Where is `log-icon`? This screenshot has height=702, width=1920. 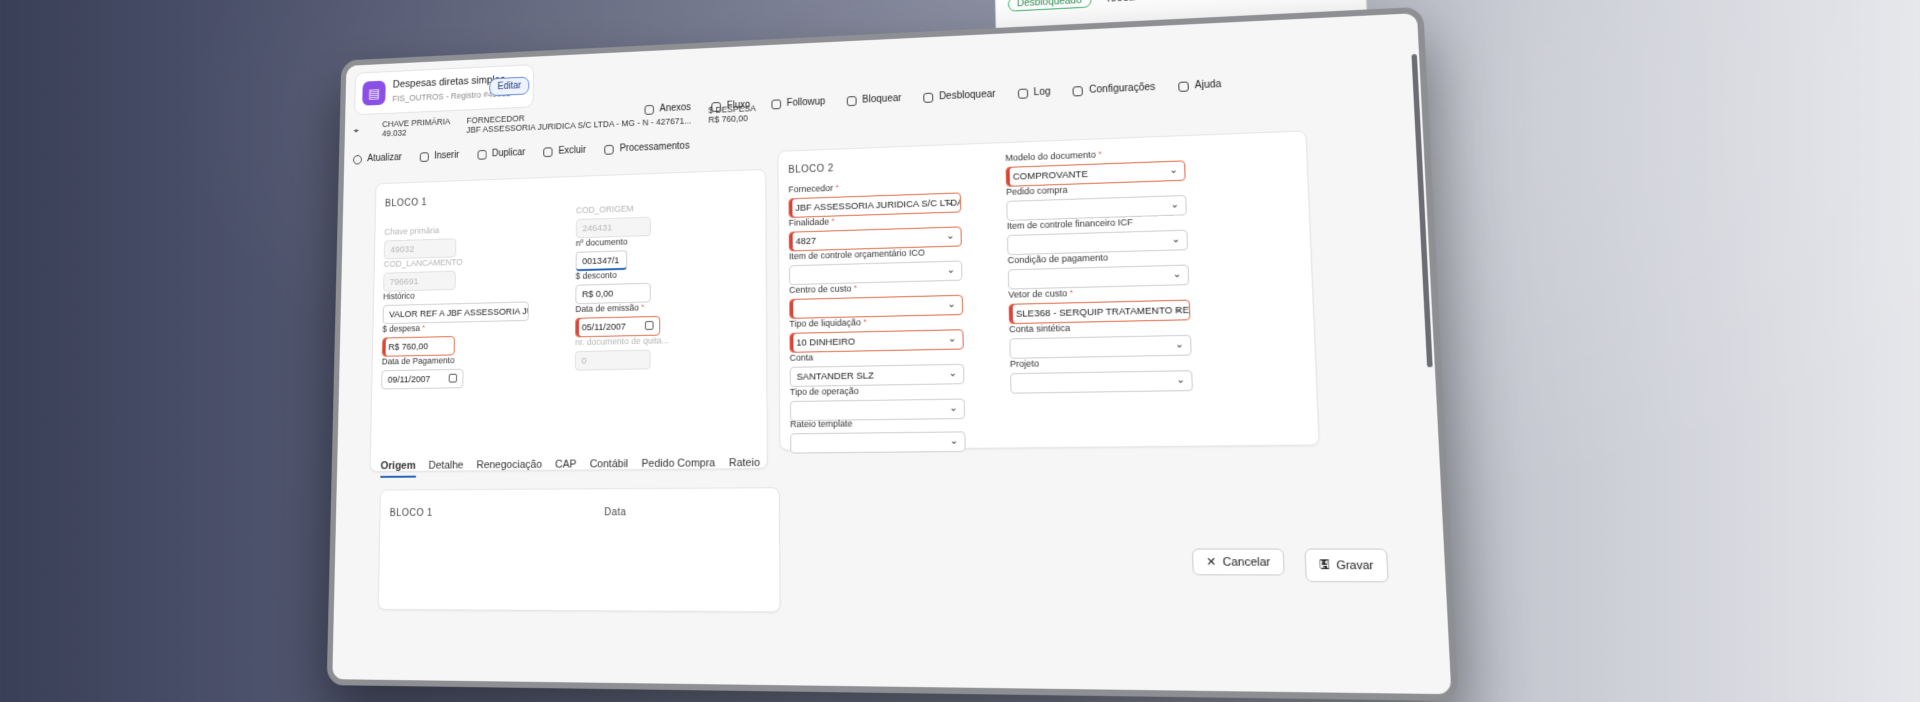 log-icon is located at coordinates (1022, 93).